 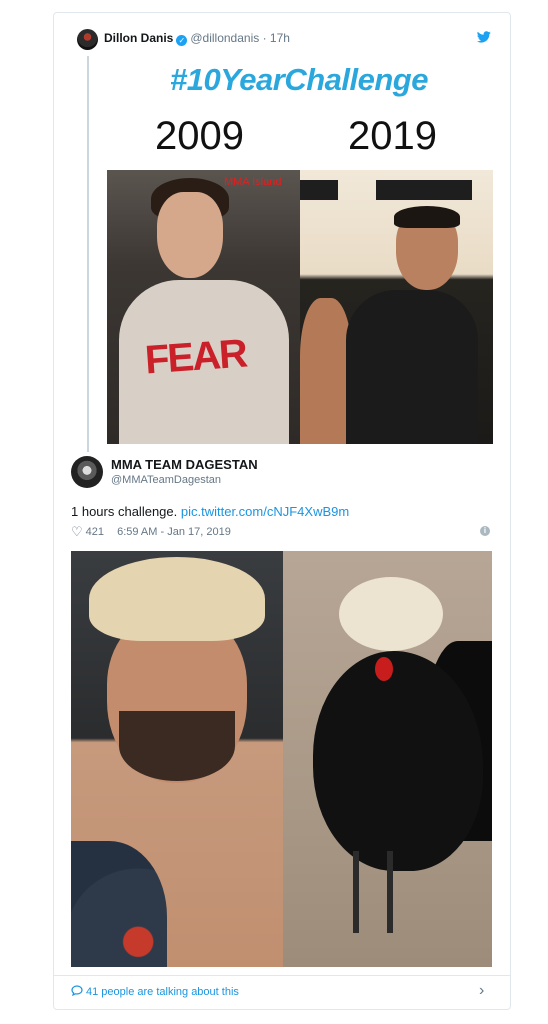 What do you see at coordinates (166, 480) in the screenshot?
I see `author-handle: @MMATeamDagestan` at bounding box center [166, 480].